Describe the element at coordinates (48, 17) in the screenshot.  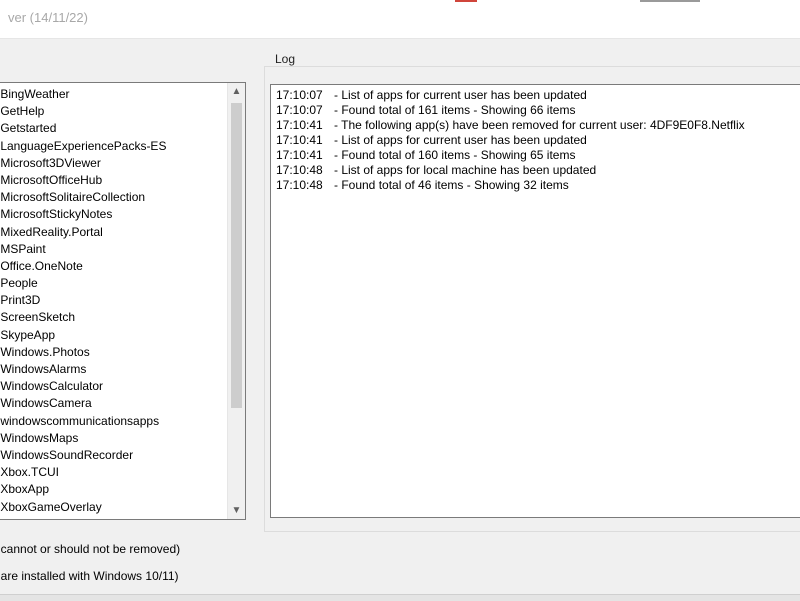
I see `window-title: ver (14/11/22)` at that location.